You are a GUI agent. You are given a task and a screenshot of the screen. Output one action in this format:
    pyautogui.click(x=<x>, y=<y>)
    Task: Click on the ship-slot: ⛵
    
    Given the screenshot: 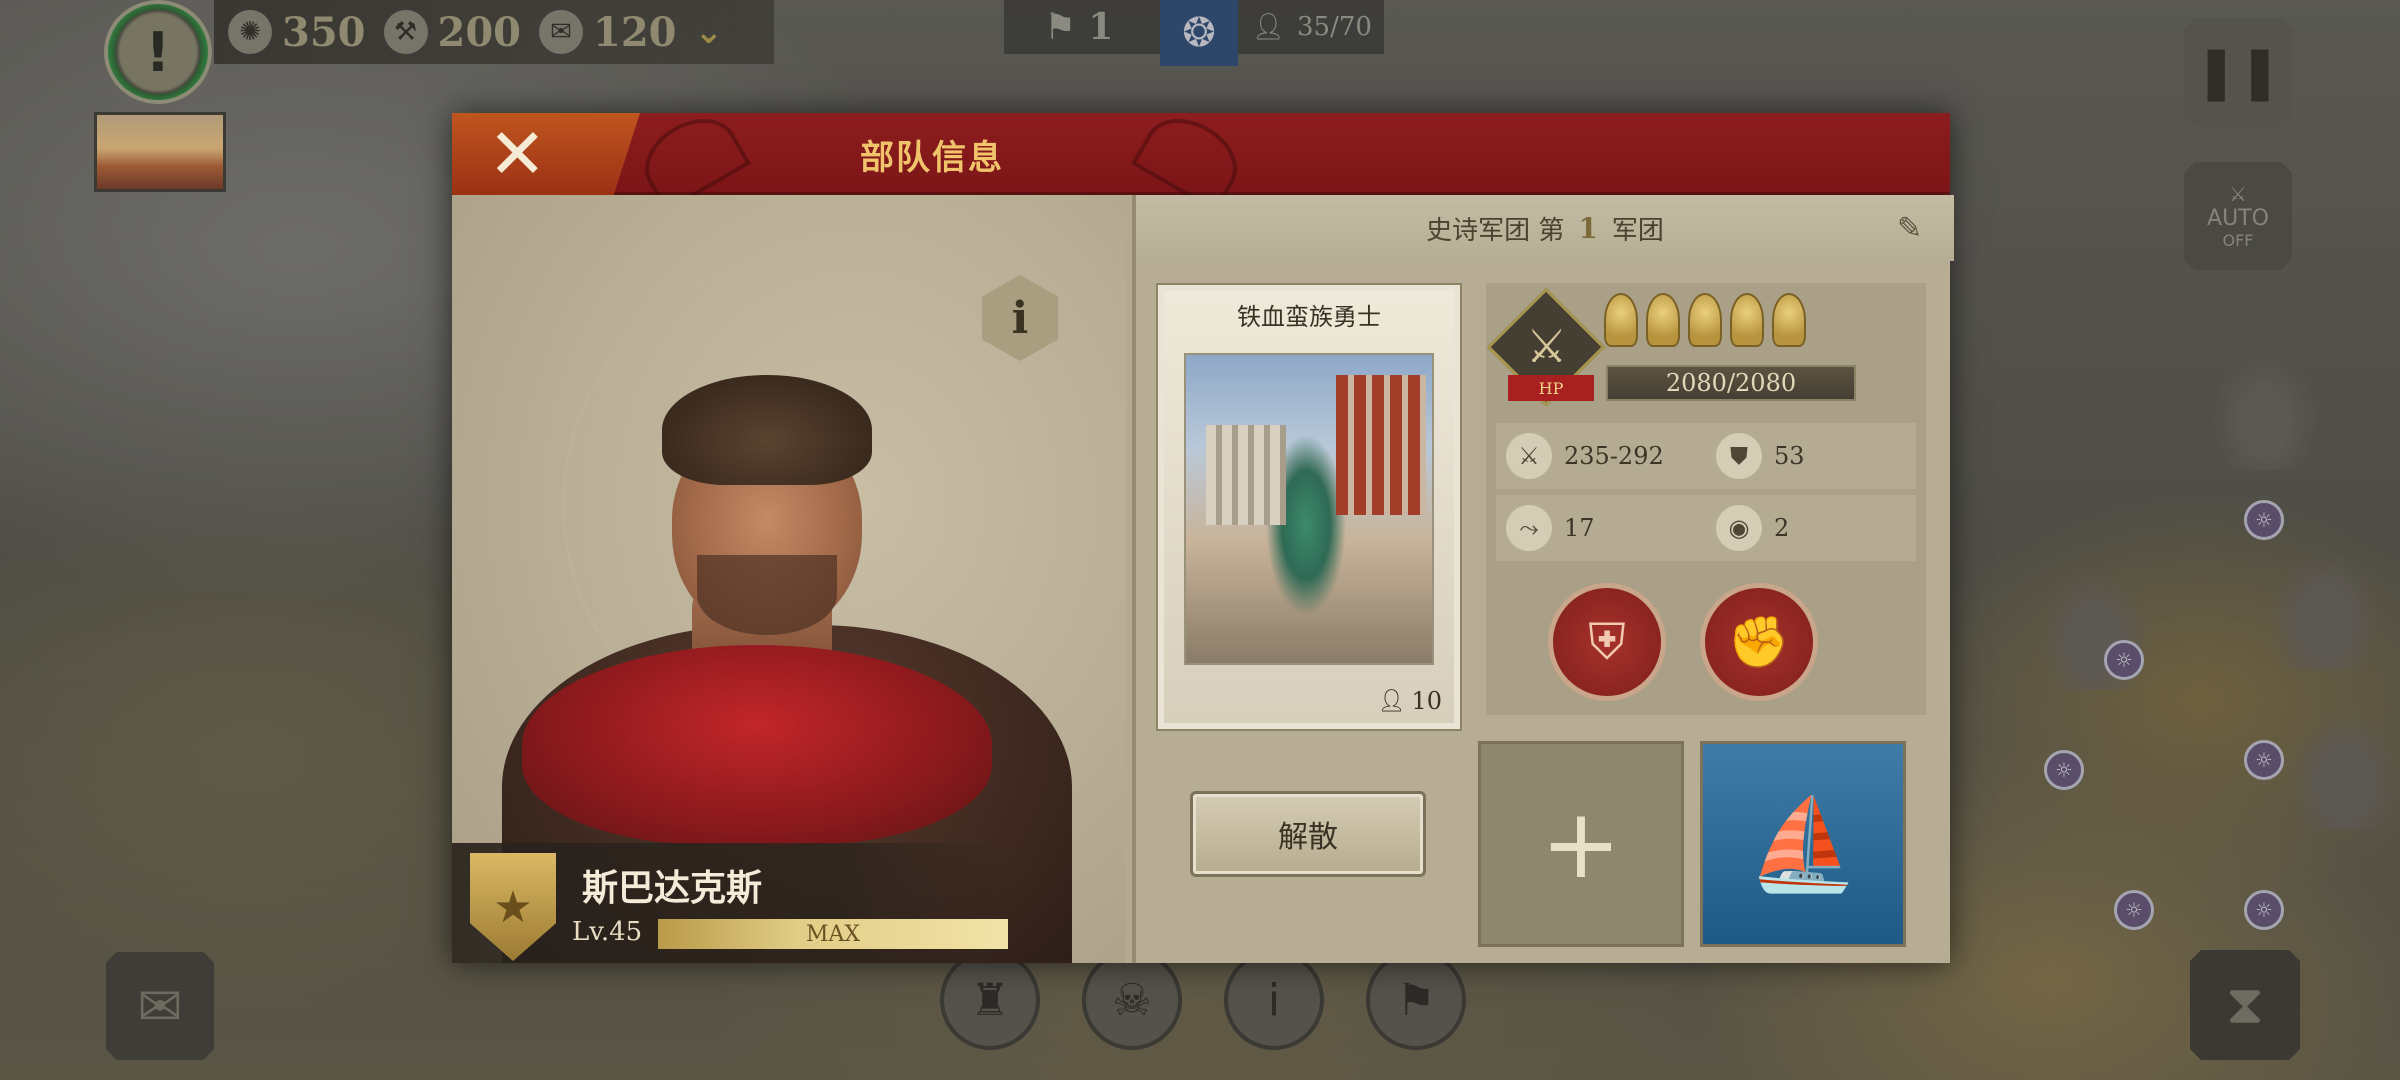 What is the action you would take?
    pyautogui.click(x=1803, y=844)
    